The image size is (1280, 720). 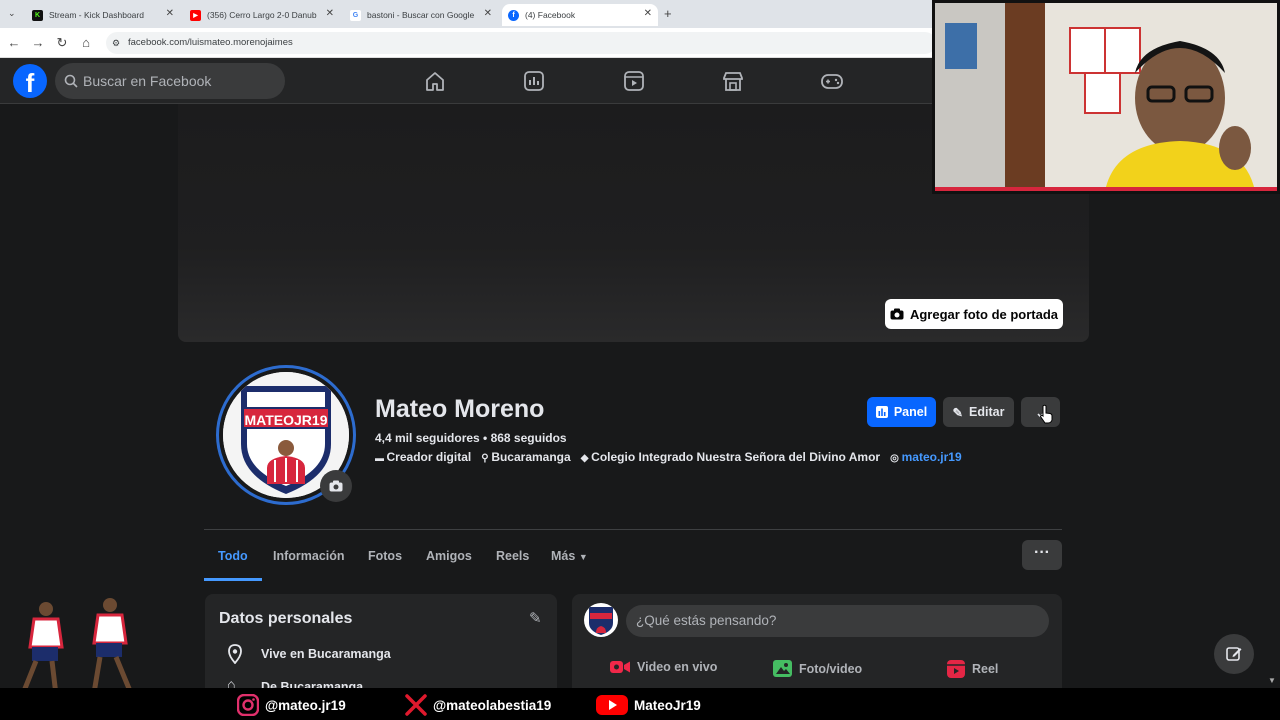 I want to click on tab-mas: Más ▼, so click(x=569, y=556).